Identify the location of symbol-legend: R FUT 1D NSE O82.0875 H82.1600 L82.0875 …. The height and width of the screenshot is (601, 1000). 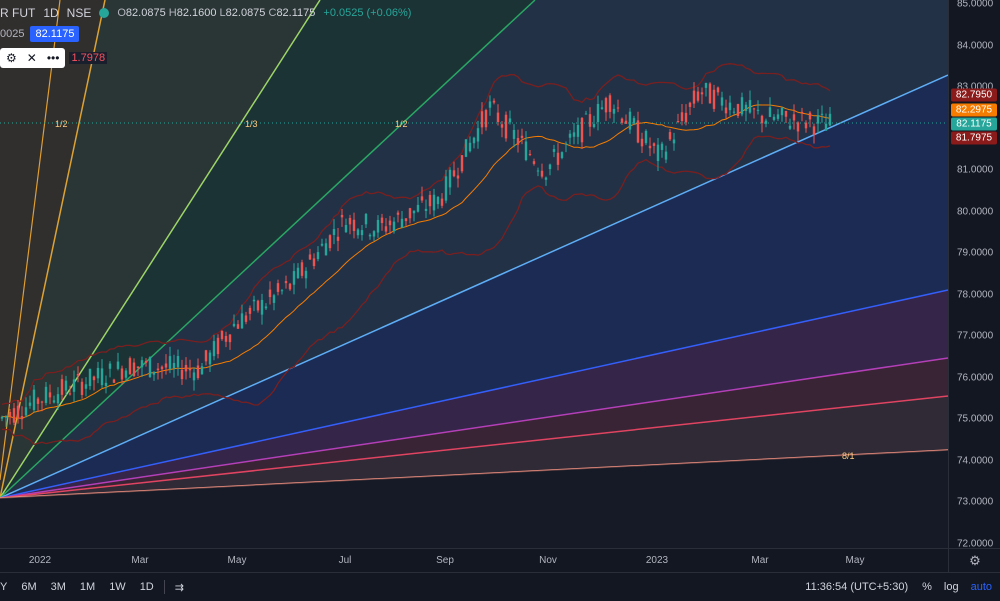
(205, 13).